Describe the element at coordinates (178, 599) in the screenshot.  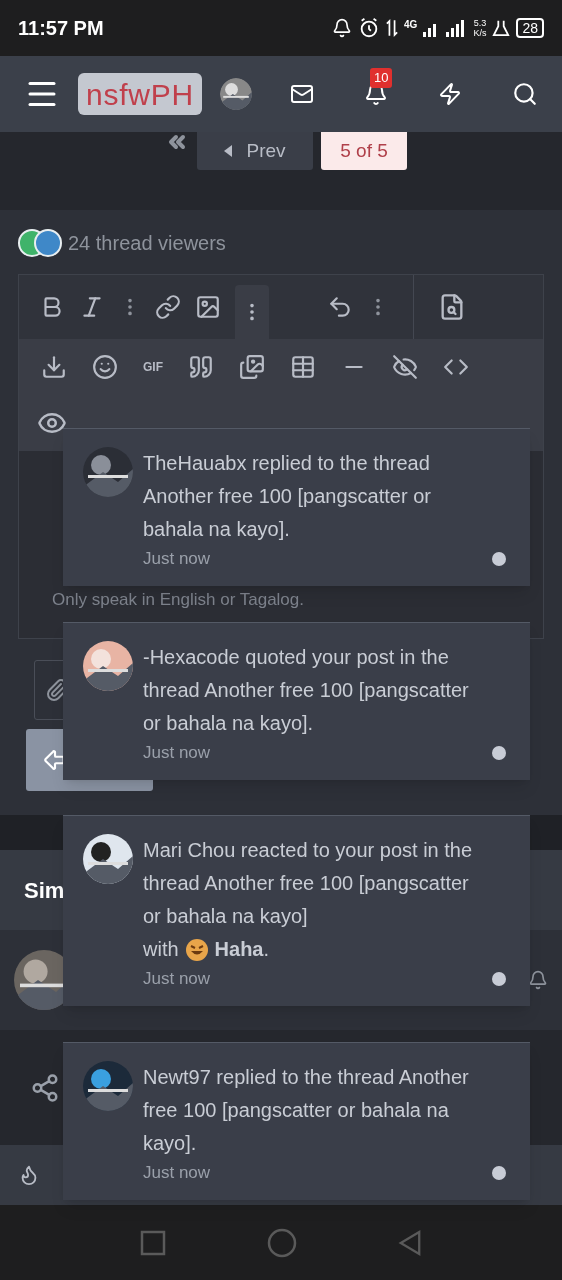
I see `editor-rule-text: Only speak in English or Tagalog.` at that location.